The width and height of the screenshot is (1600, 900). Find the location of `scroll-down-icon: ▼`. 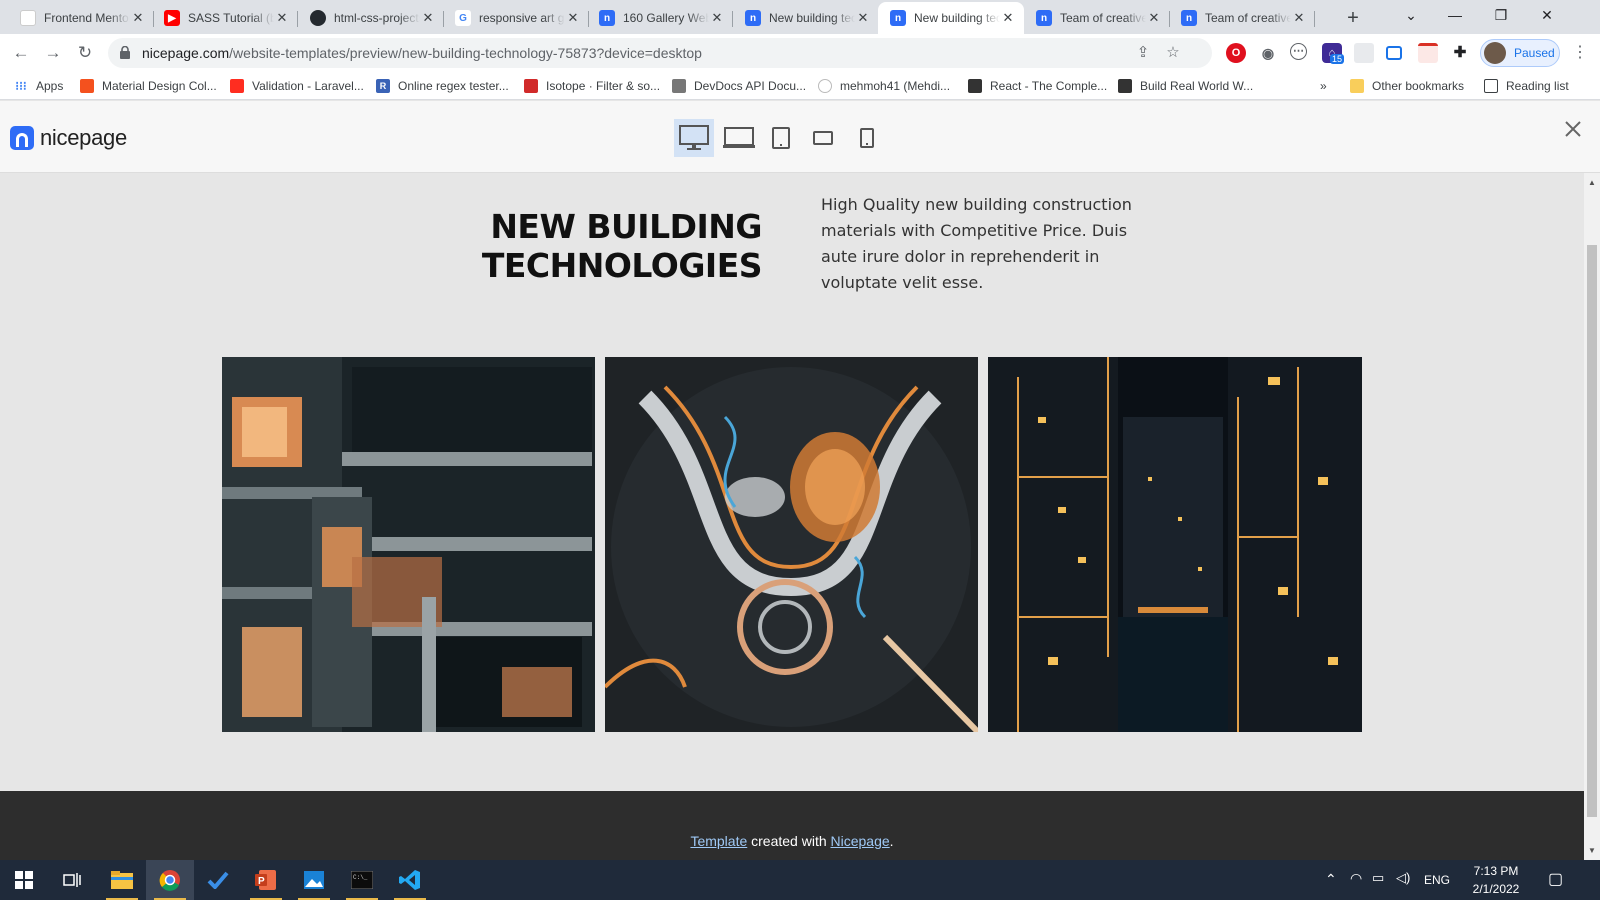

scroll-down-icon: ▼ is located at coordinates (1592, 851).